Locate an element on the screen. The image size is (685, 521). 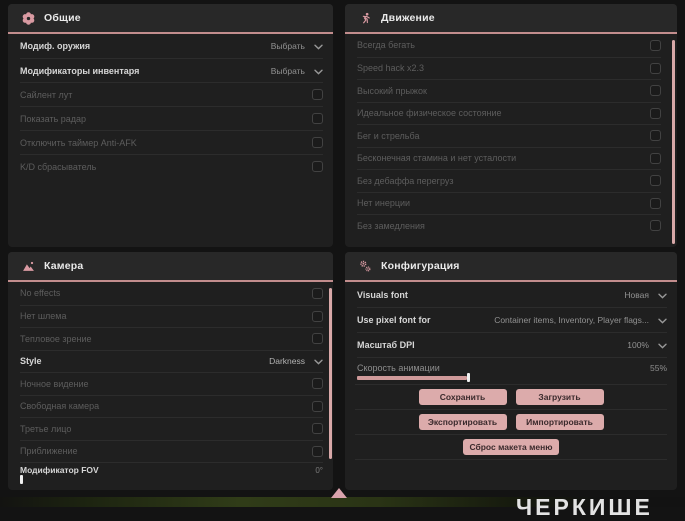
inventory-mods-dropdown: Выбрать is located at coordinates (297, 71).